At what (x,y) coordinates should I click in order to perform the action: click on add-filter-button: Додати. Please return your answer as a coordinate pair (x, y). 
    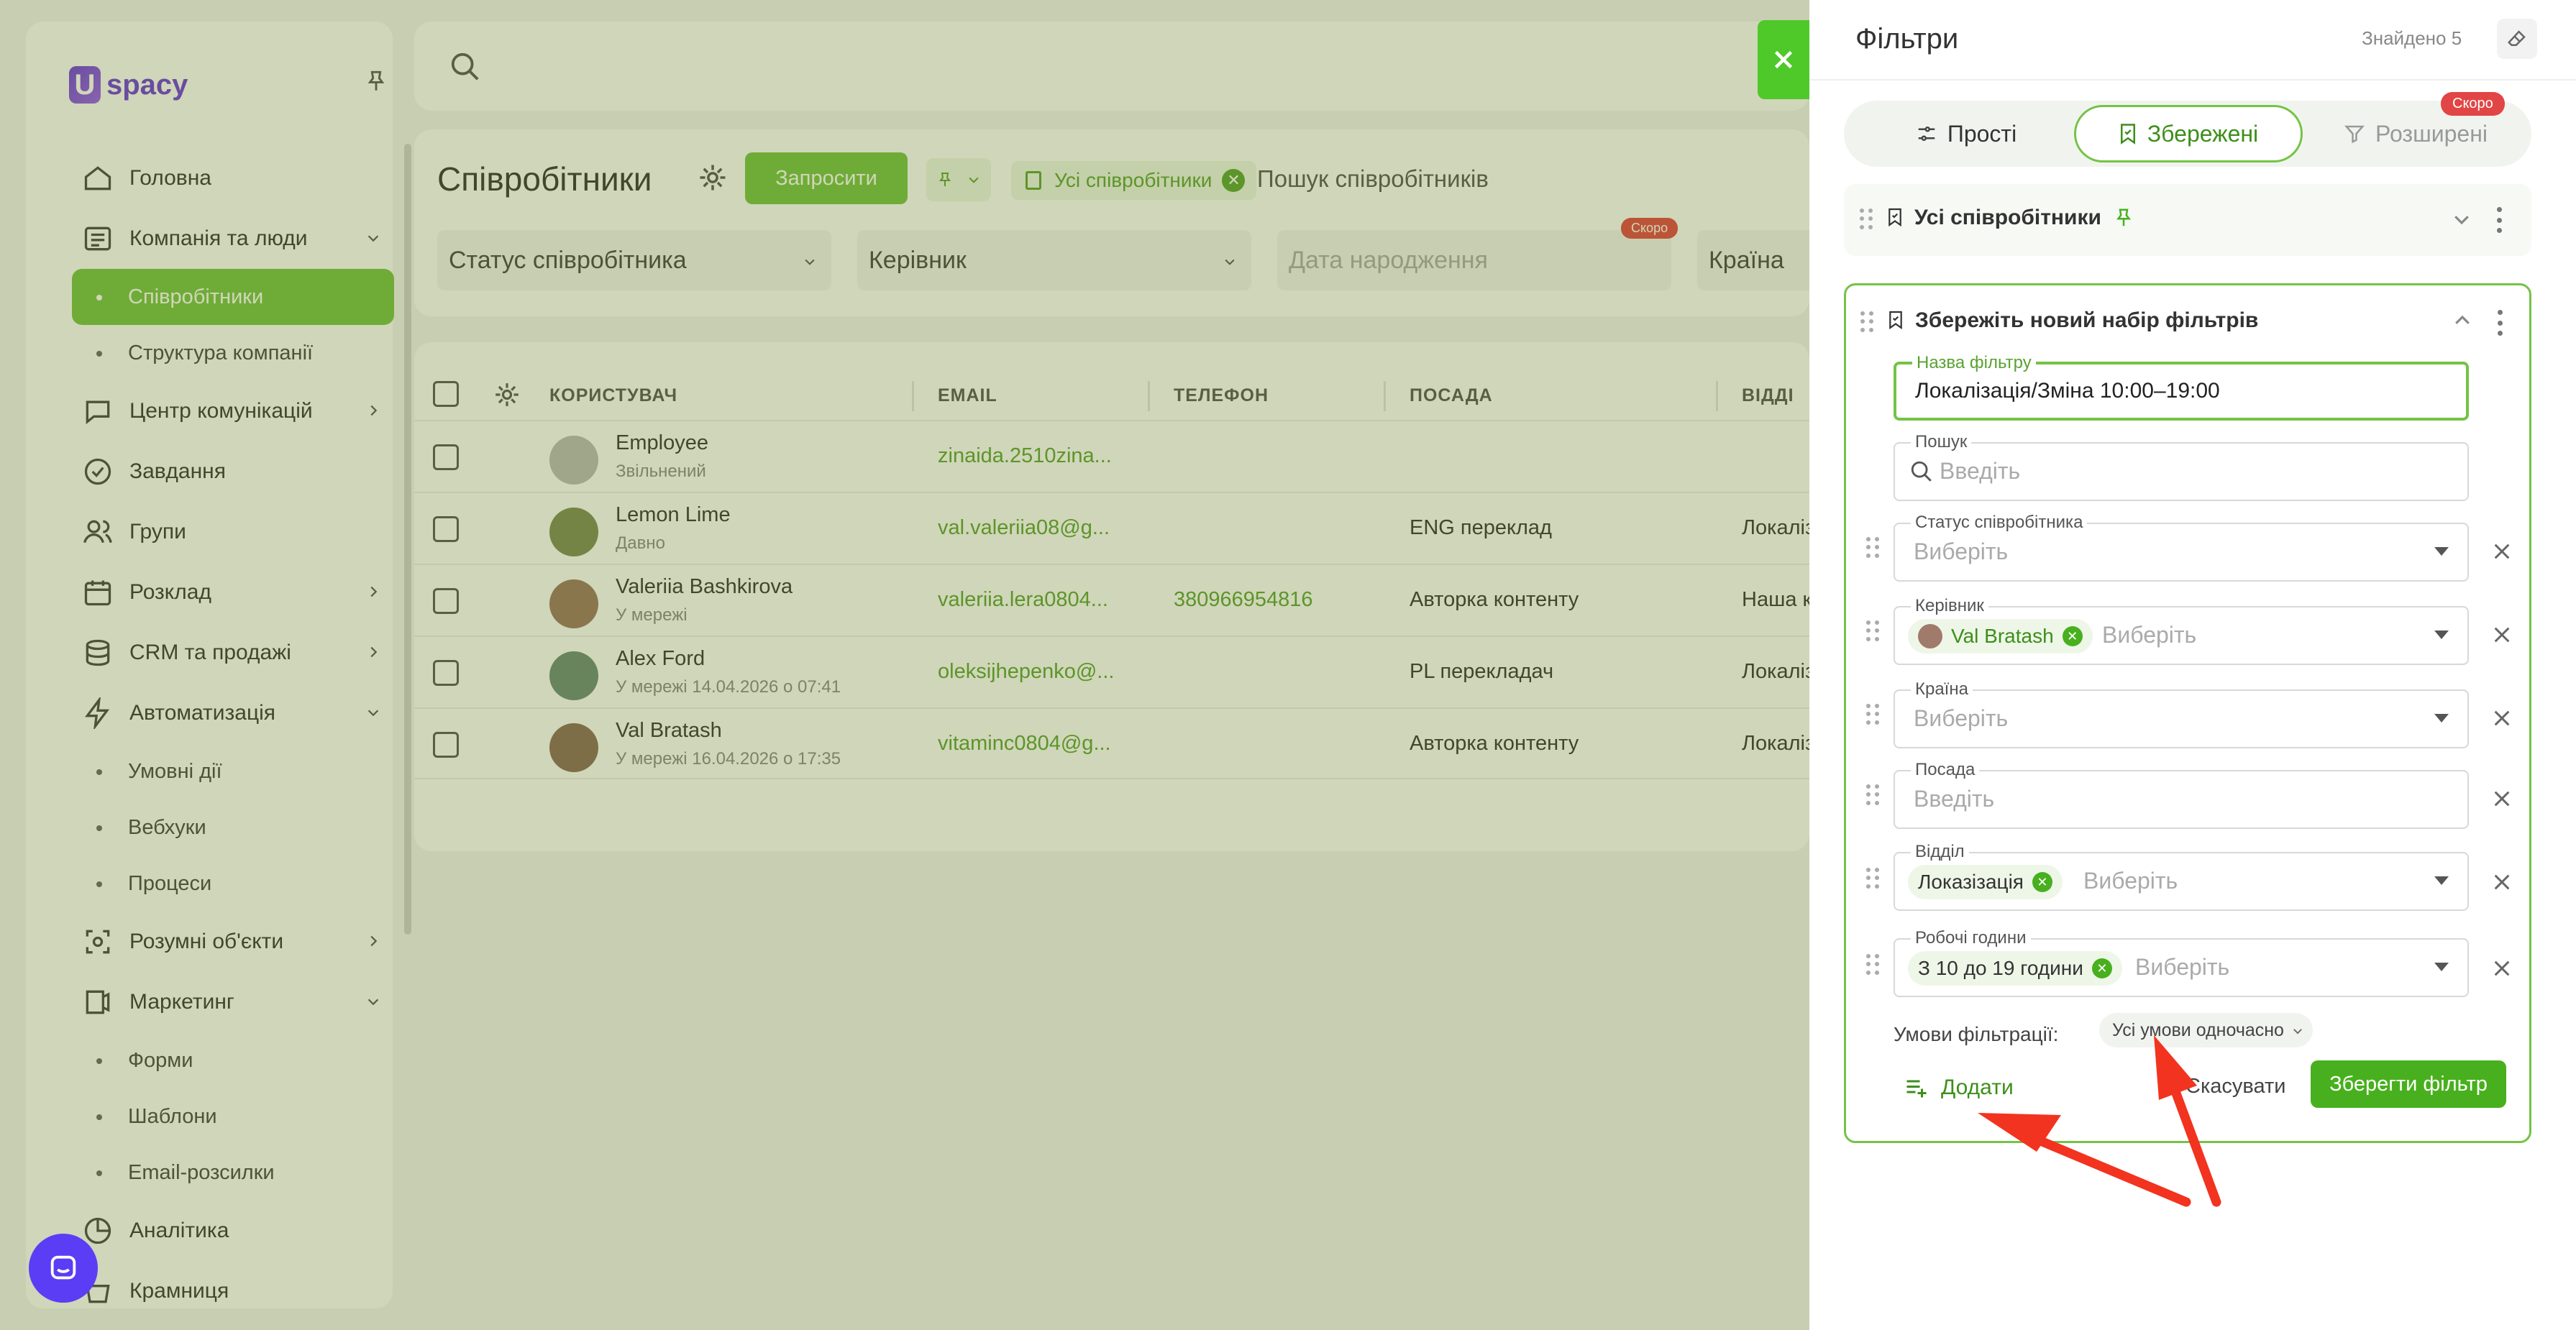
    Looking at the image, I should click on (1959, 1088).